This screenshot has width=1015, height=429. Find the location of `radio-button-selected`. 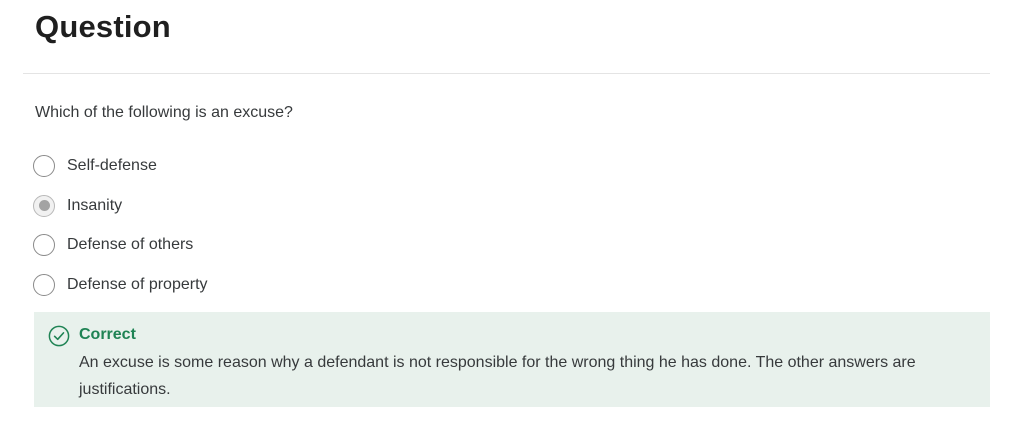

radio-button-selected is located at coordinates (44, 205).